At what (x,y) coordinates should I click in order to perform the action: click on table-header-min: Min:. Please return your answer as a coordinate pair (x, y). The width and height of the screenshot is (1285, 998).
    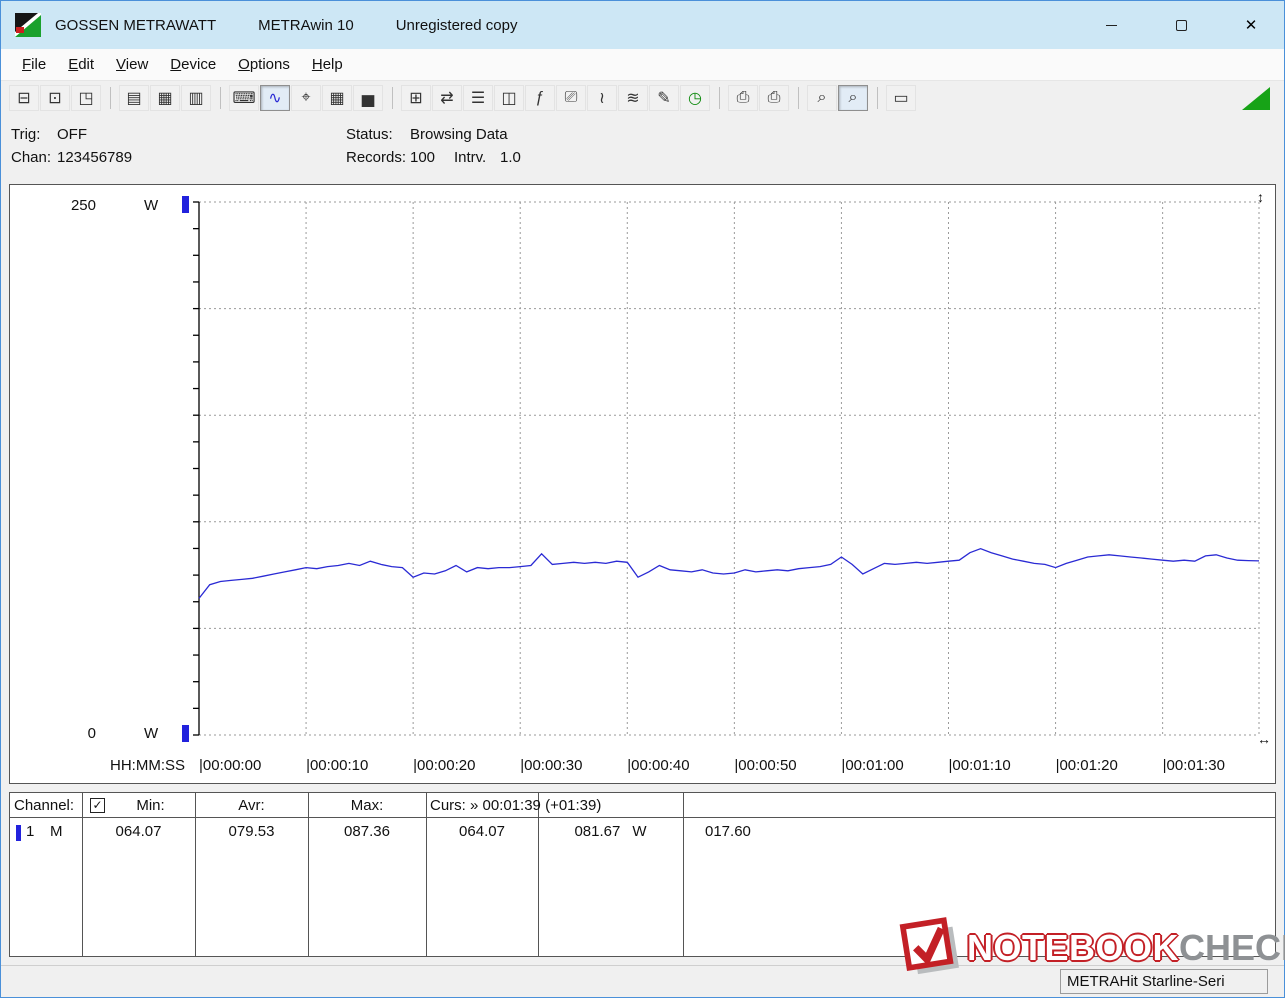
    Looking at the image, I should click on (150, 805).